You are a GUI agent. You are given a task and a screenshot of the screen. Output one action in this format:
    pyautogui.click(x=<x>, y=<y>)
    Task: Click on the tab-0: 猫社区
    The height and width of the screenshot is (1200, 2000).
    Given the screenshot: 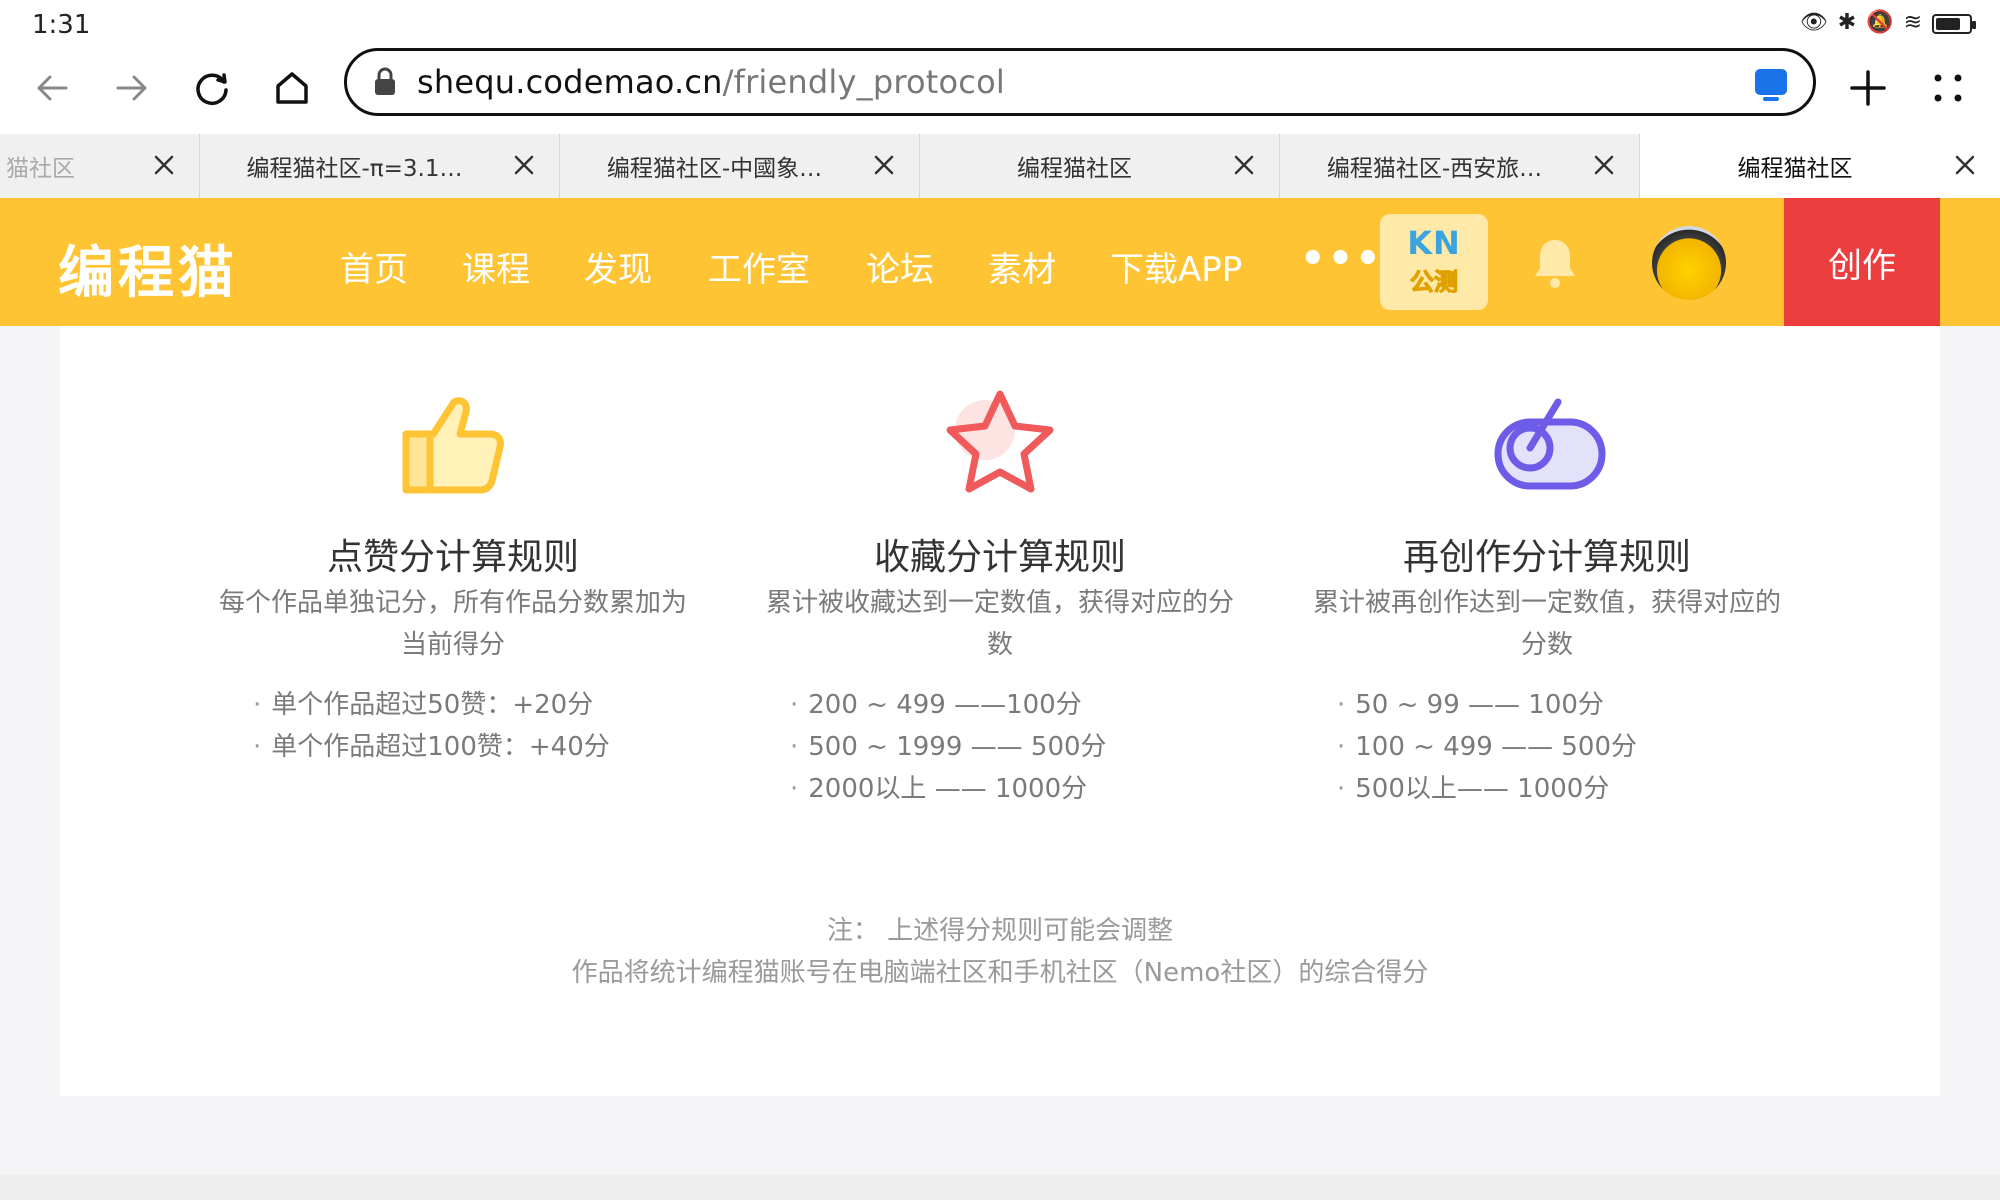 What is the action you would take?
    pyautogui.click(x=100, y=166)
    